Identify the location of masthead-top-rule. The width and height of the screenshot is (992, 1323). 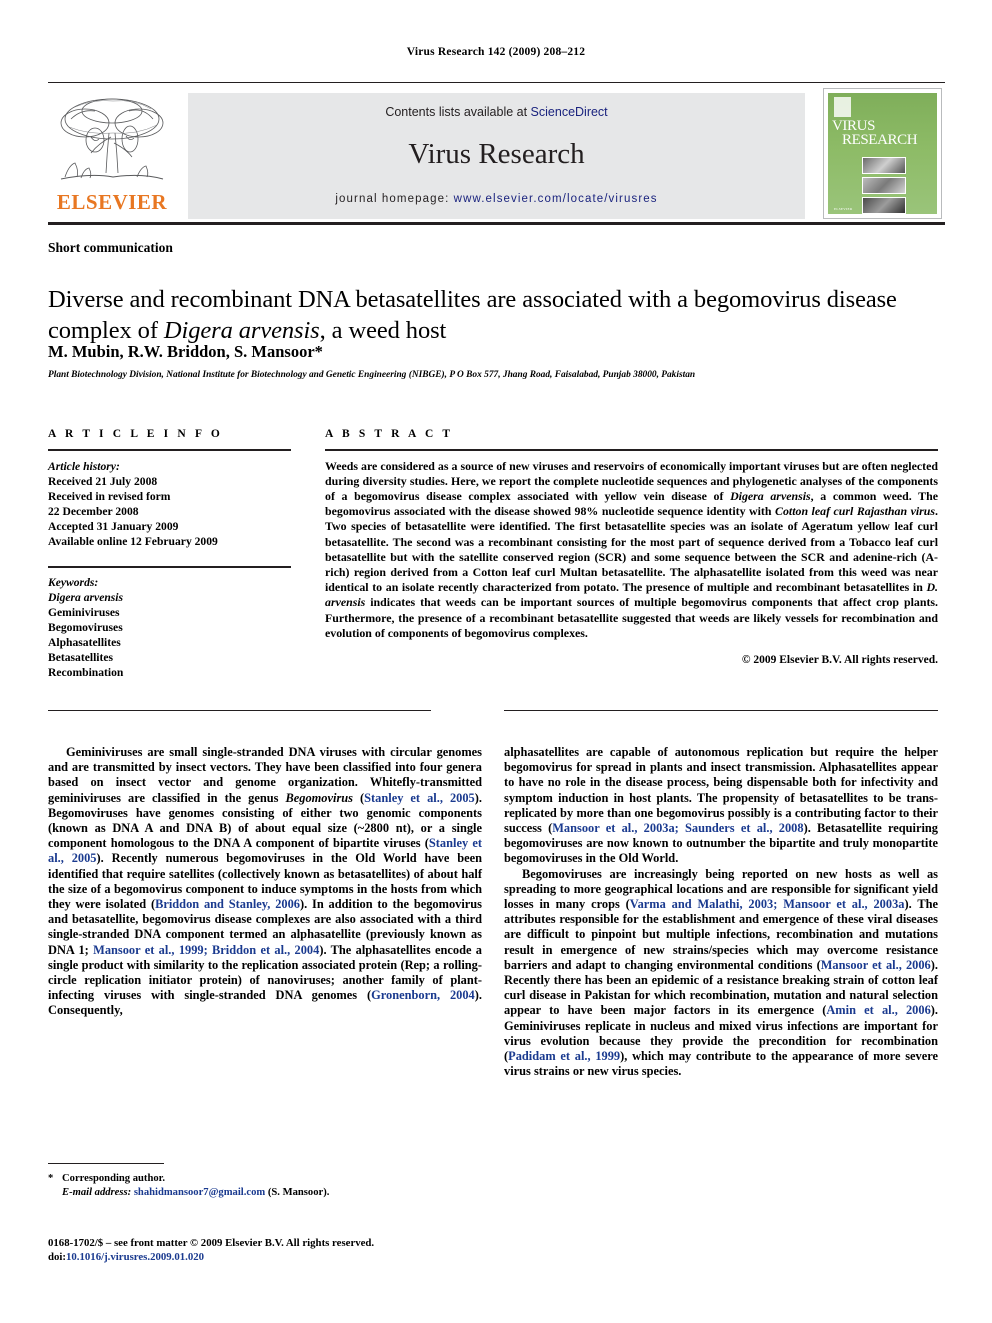
(496, 82).